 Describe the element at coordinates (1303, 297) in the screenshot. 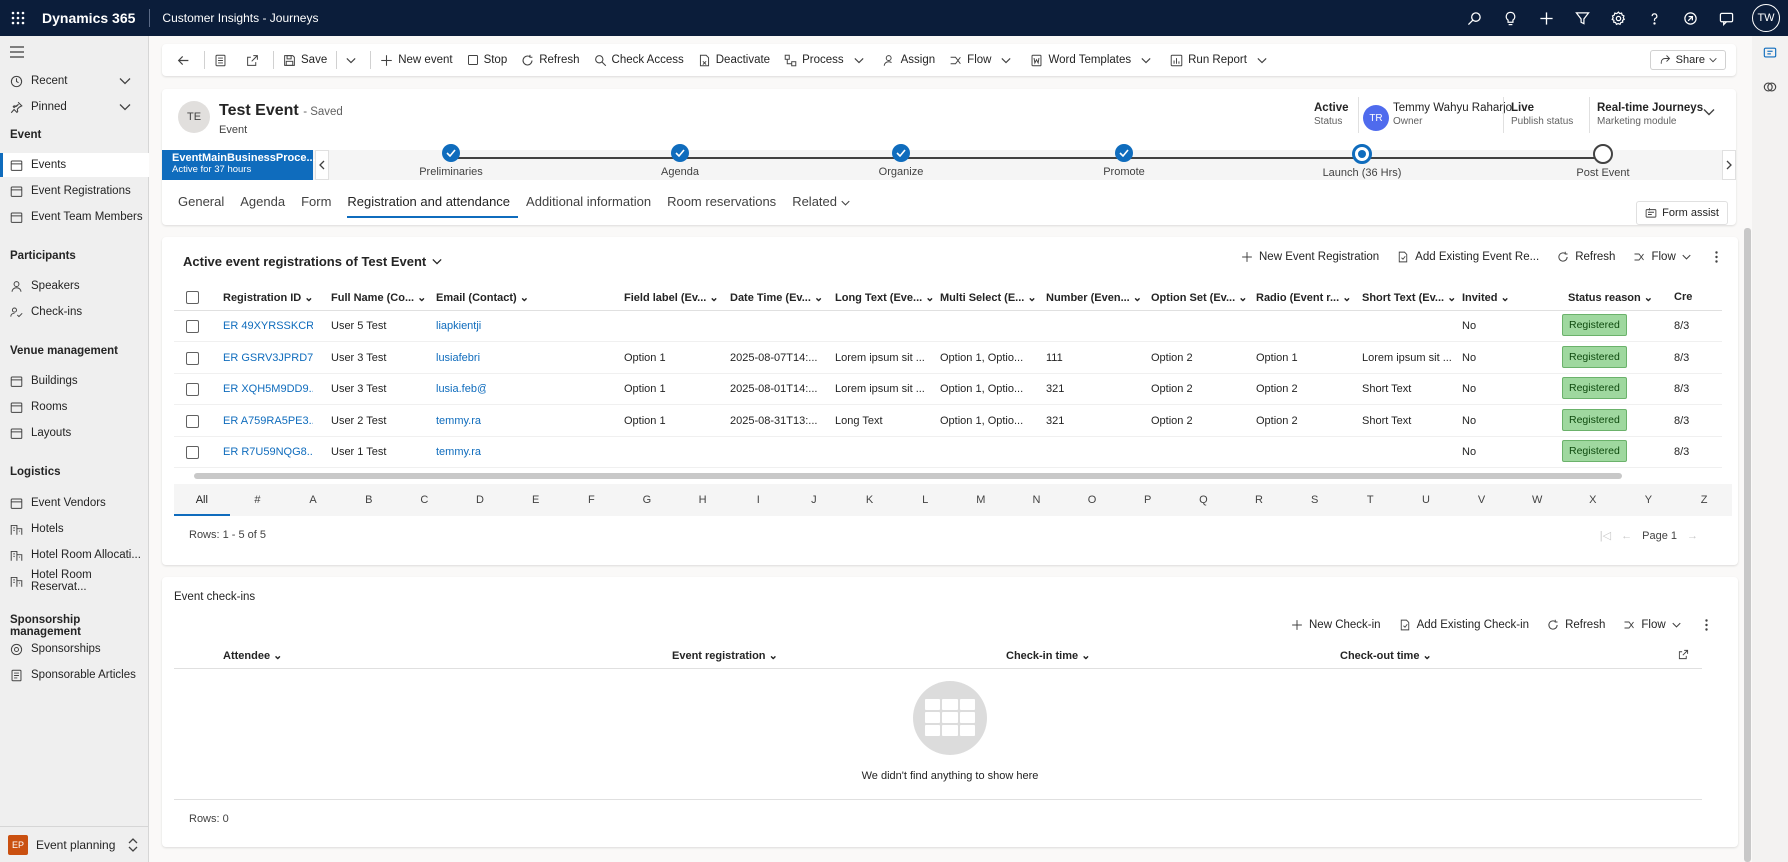

I see `column-header-radio: Radio (Event r... ⌄` at that location.